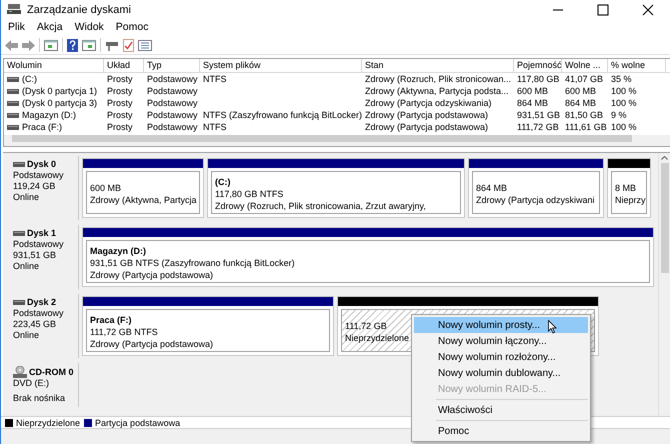 Image resolution: width=670 pixels, height=444 pixels. I want to click on partition-status: Nieprzy, so click(630, 200).